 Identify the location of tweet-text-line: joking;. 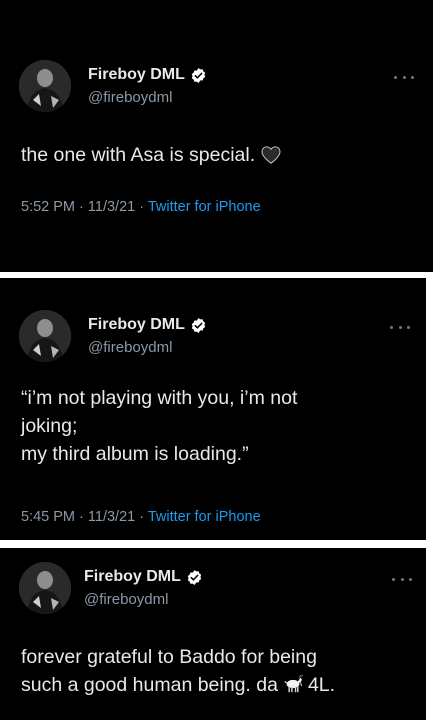
(49, 426).